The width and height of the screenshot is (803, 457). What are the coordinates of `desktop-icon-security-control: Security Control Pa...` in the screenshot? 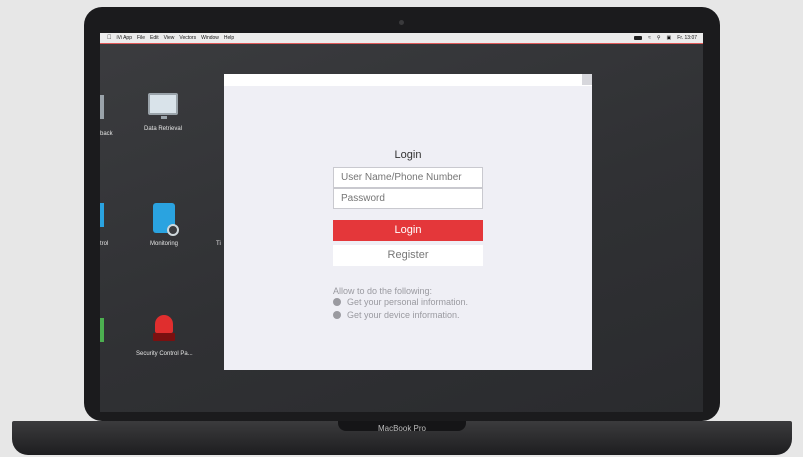 It's located at (164, 336).